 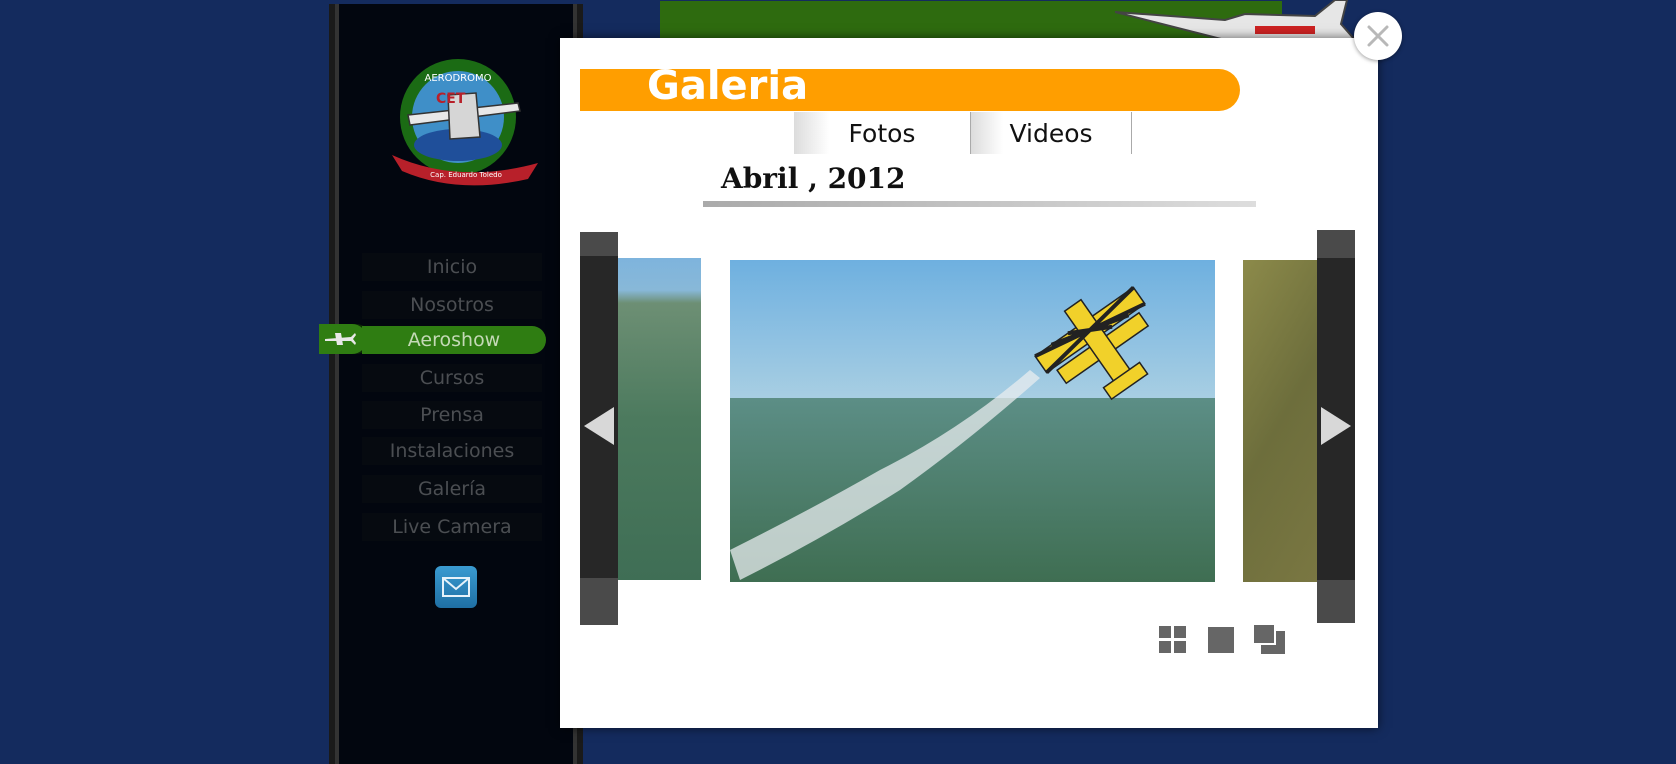 I want to click on logo-center-text: CET, so click(x=451, y=99).